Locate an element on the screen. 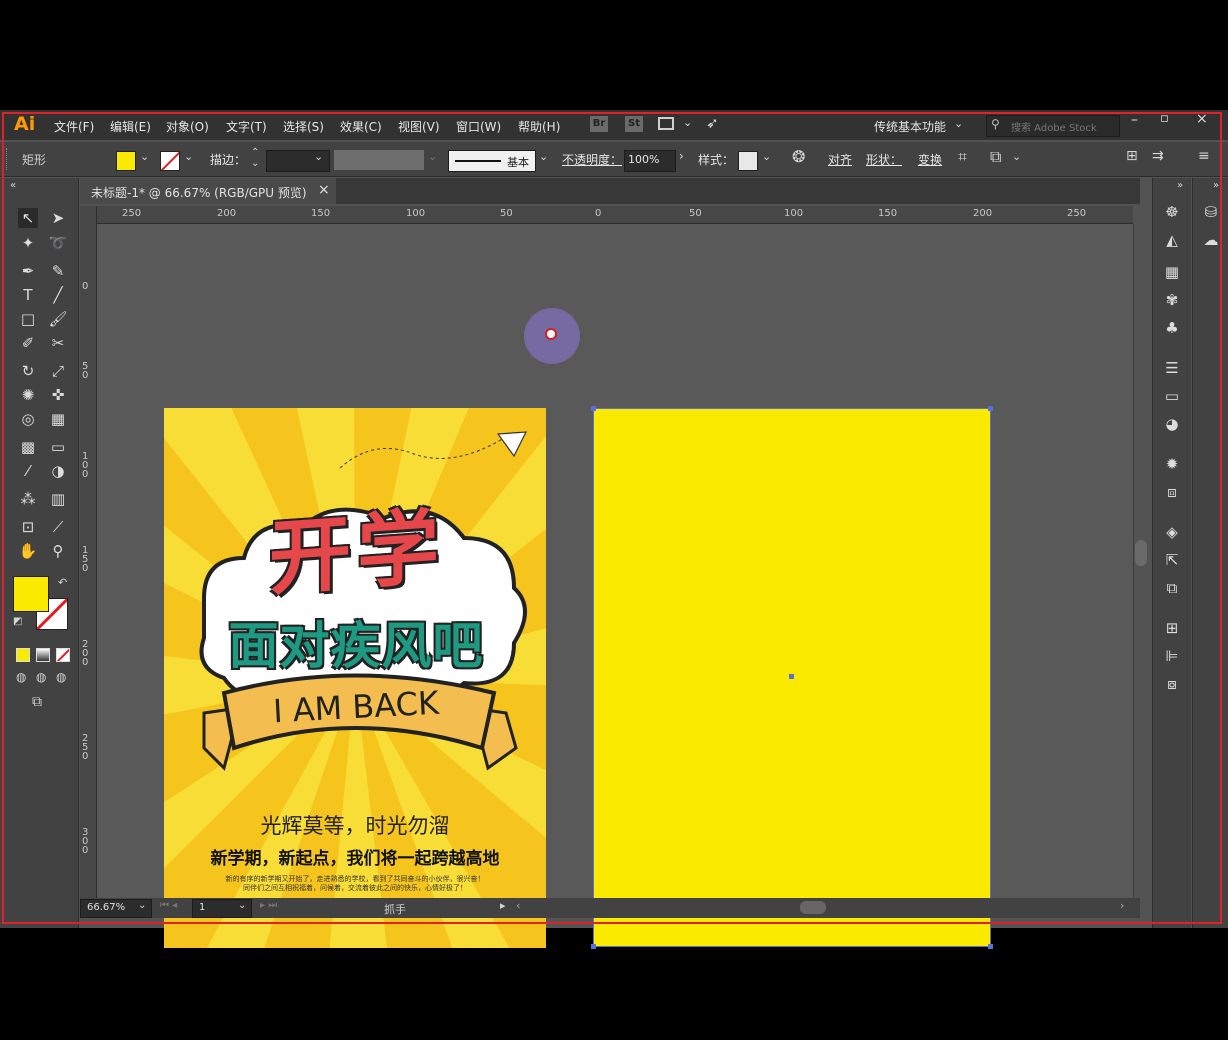 This screenshot has height=1040, width=1228. pathfinder-icon: ⧇ is located at coordinates (1172, 684).